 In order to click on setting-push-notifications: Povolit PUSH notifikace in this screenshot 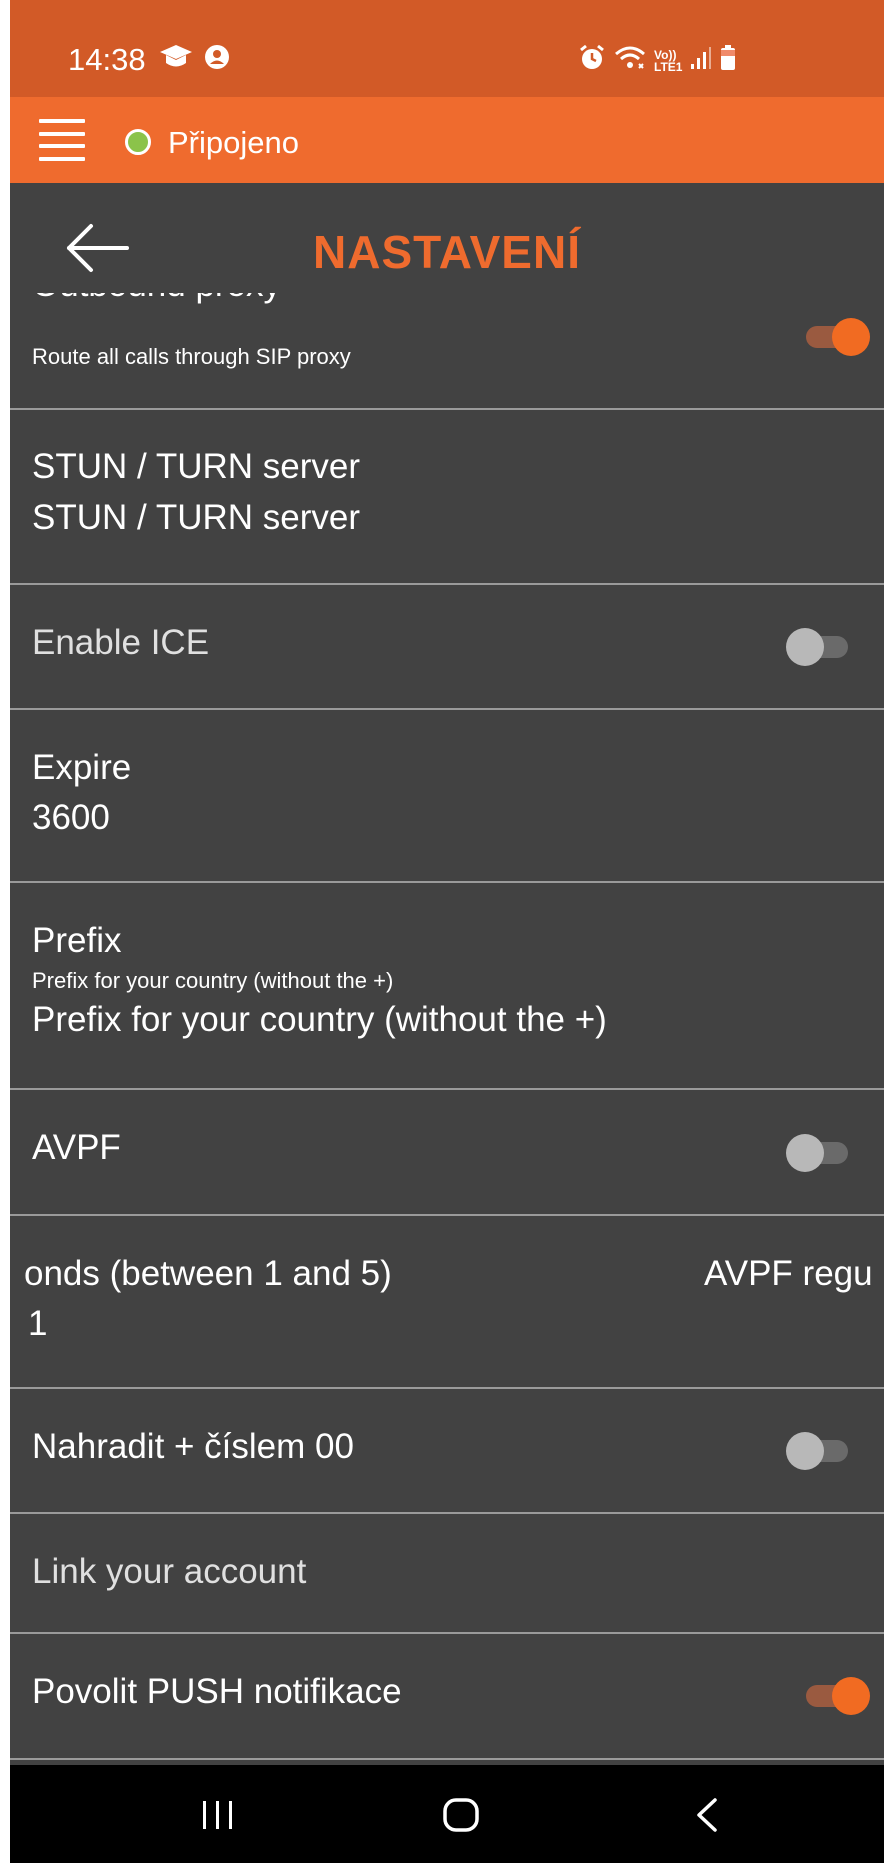, I will do `click(447, 1697)`.